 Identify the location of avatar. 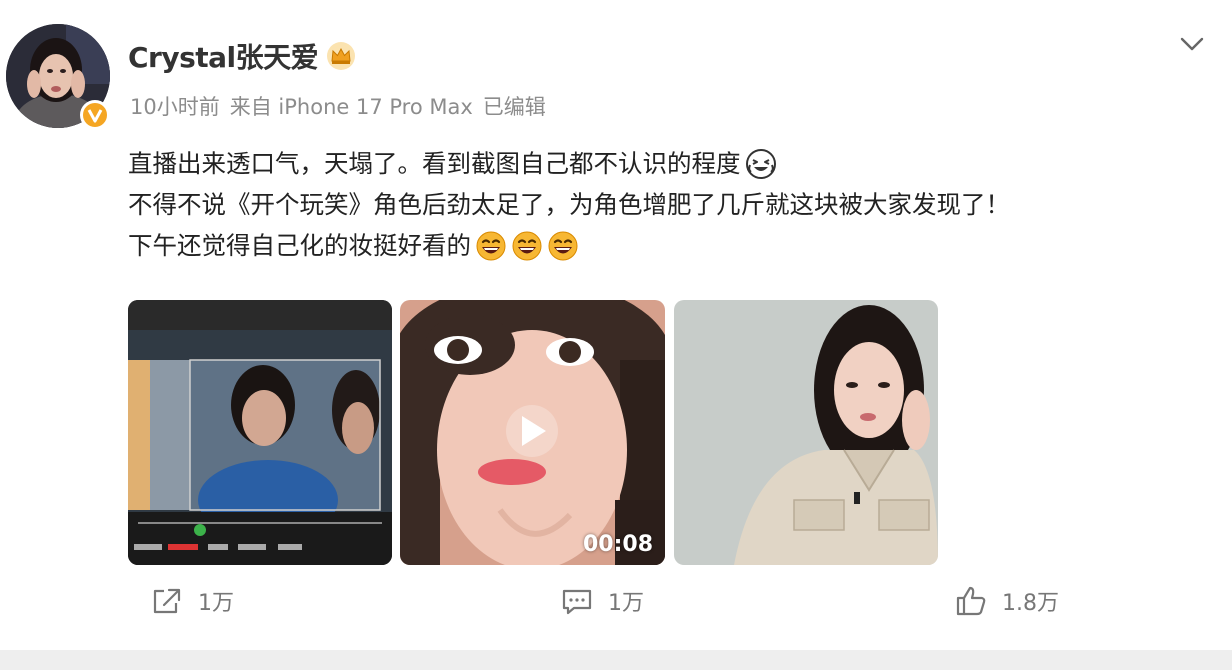
(58, 77).